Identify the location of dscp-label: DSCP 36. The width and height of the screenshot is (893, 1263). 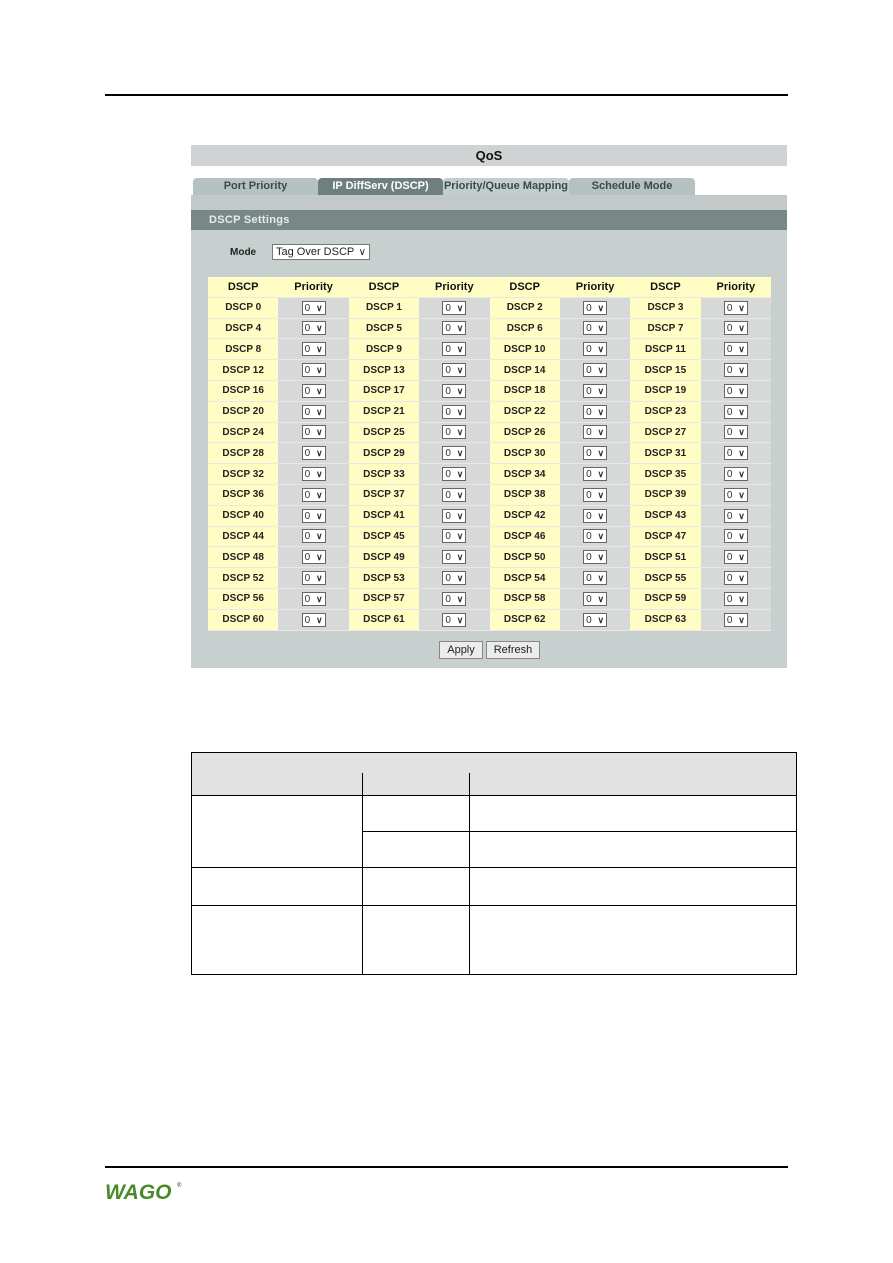
(243, 495).